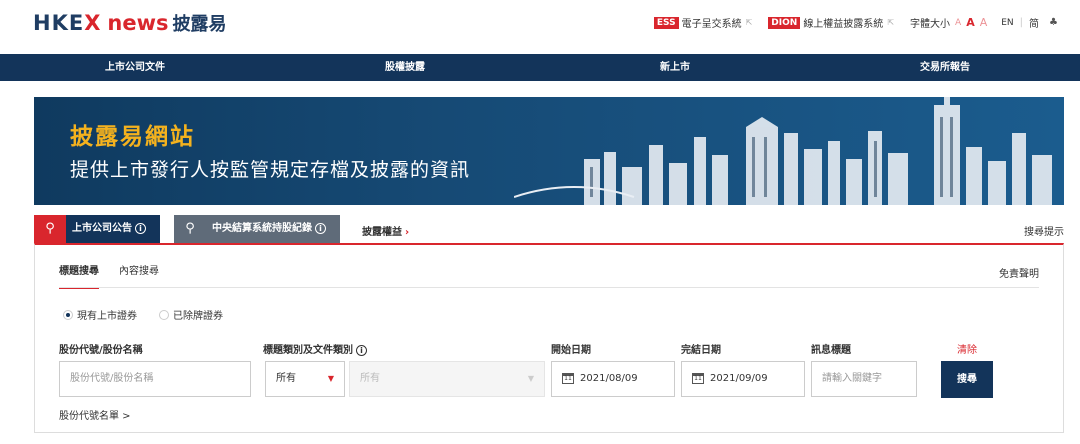 This screenshot has width=1080, height=444. Describe the element at coordinates (385, 230) in the screenshot. I see `disclosure-of-interests-link: 披露權益 ›` at that location.